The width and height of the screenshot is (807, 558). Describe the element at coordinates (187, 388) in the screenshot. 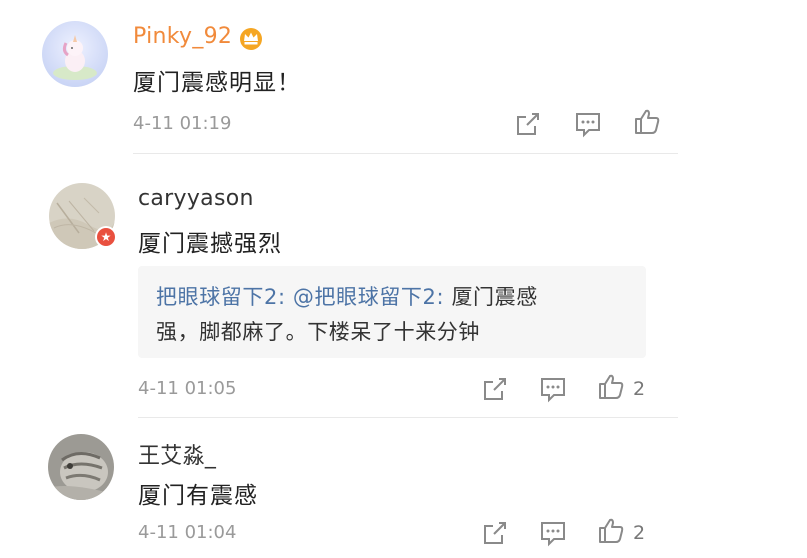

I see `comment-time: 4-11 01:05` at that location.